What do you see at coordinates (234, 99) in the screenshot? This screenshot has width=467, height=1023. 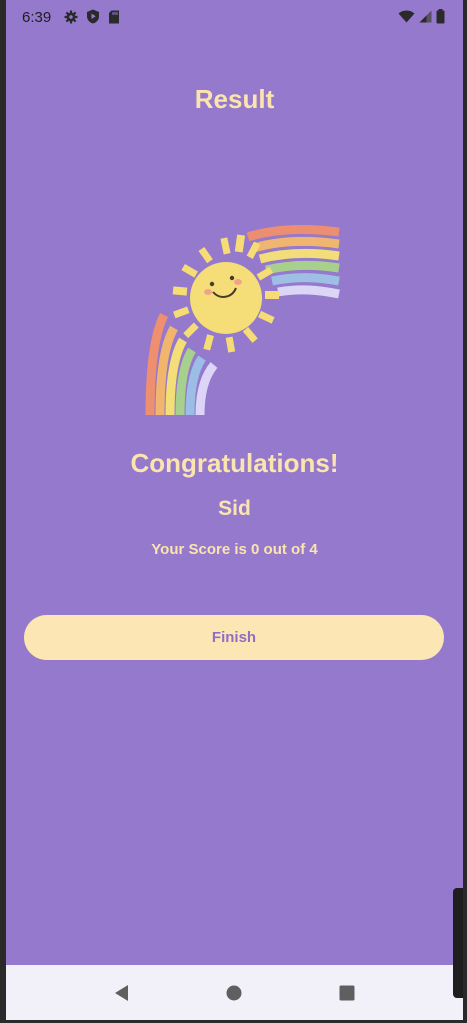 I see `page-title: Result` at bounding box center [234, 99].